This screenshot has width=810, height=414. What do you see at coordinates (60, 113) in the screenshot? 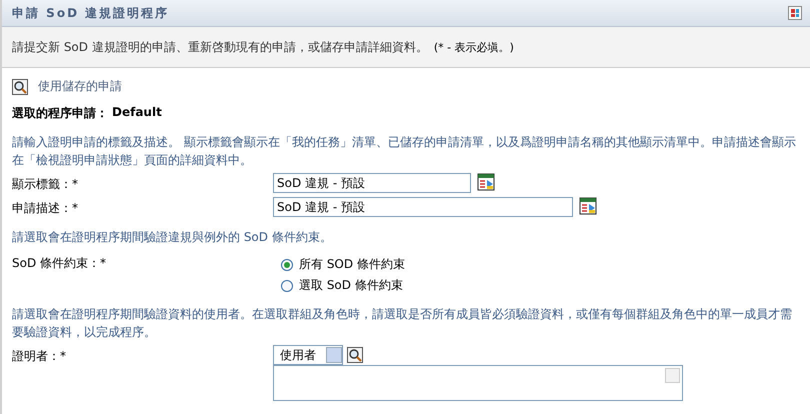
I see `selected-request-label: 選取的程序申請：` at bounding box center [60, 113].